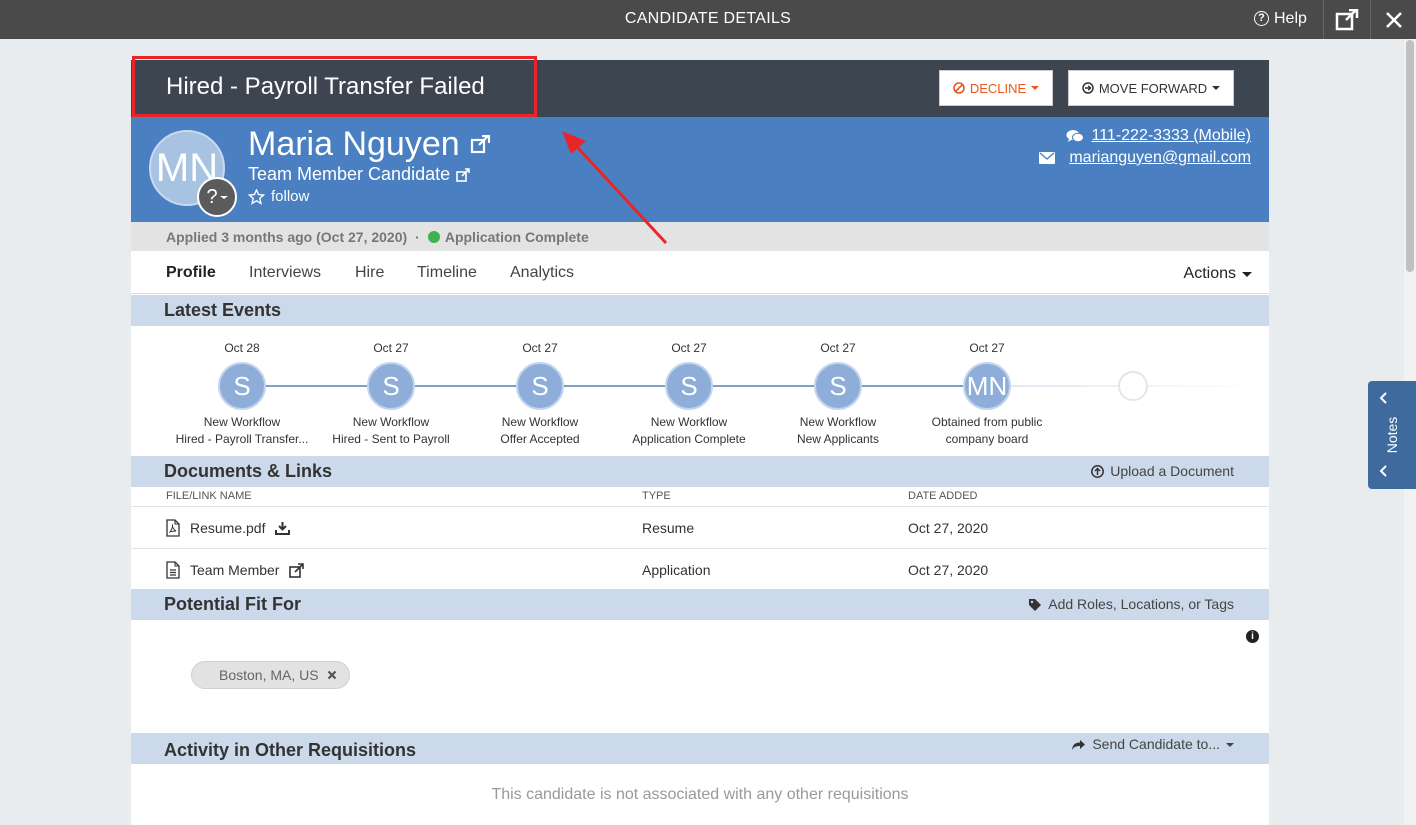 Image resolution: width=1416 pixels, height=825 pixels. I want to click on notes-label: Notes, so click(1392, 435).